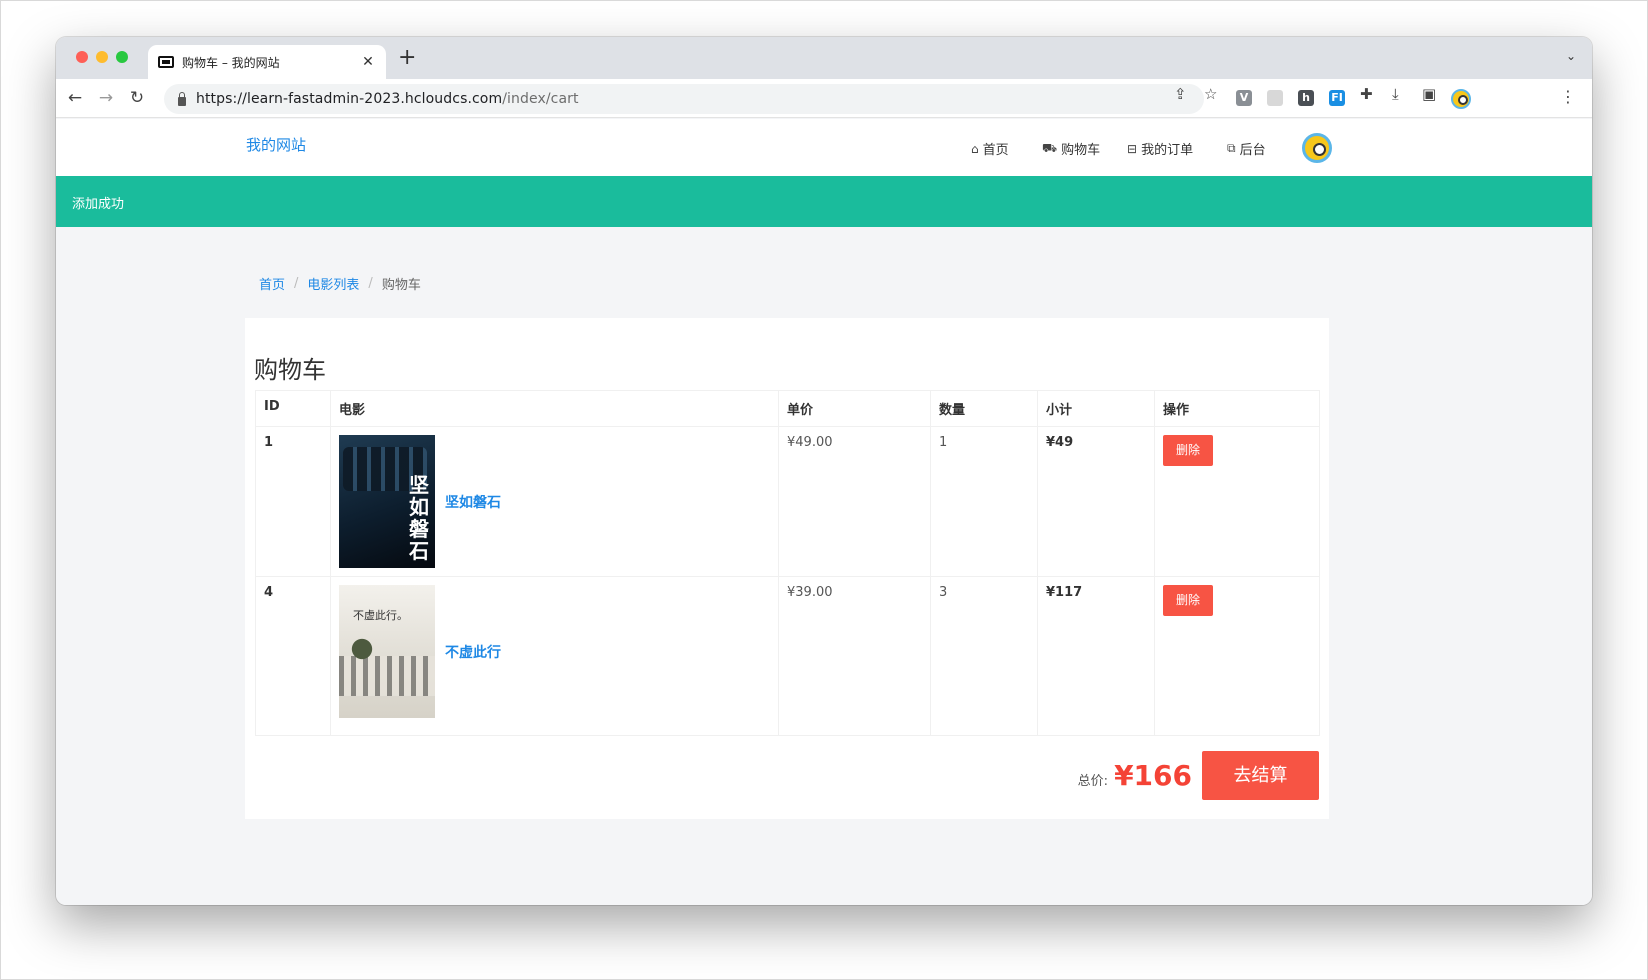  Describe the element at coordinates (419, 518) in the screenshot. I see `poster-title-text: 坚如磐石` at that location.